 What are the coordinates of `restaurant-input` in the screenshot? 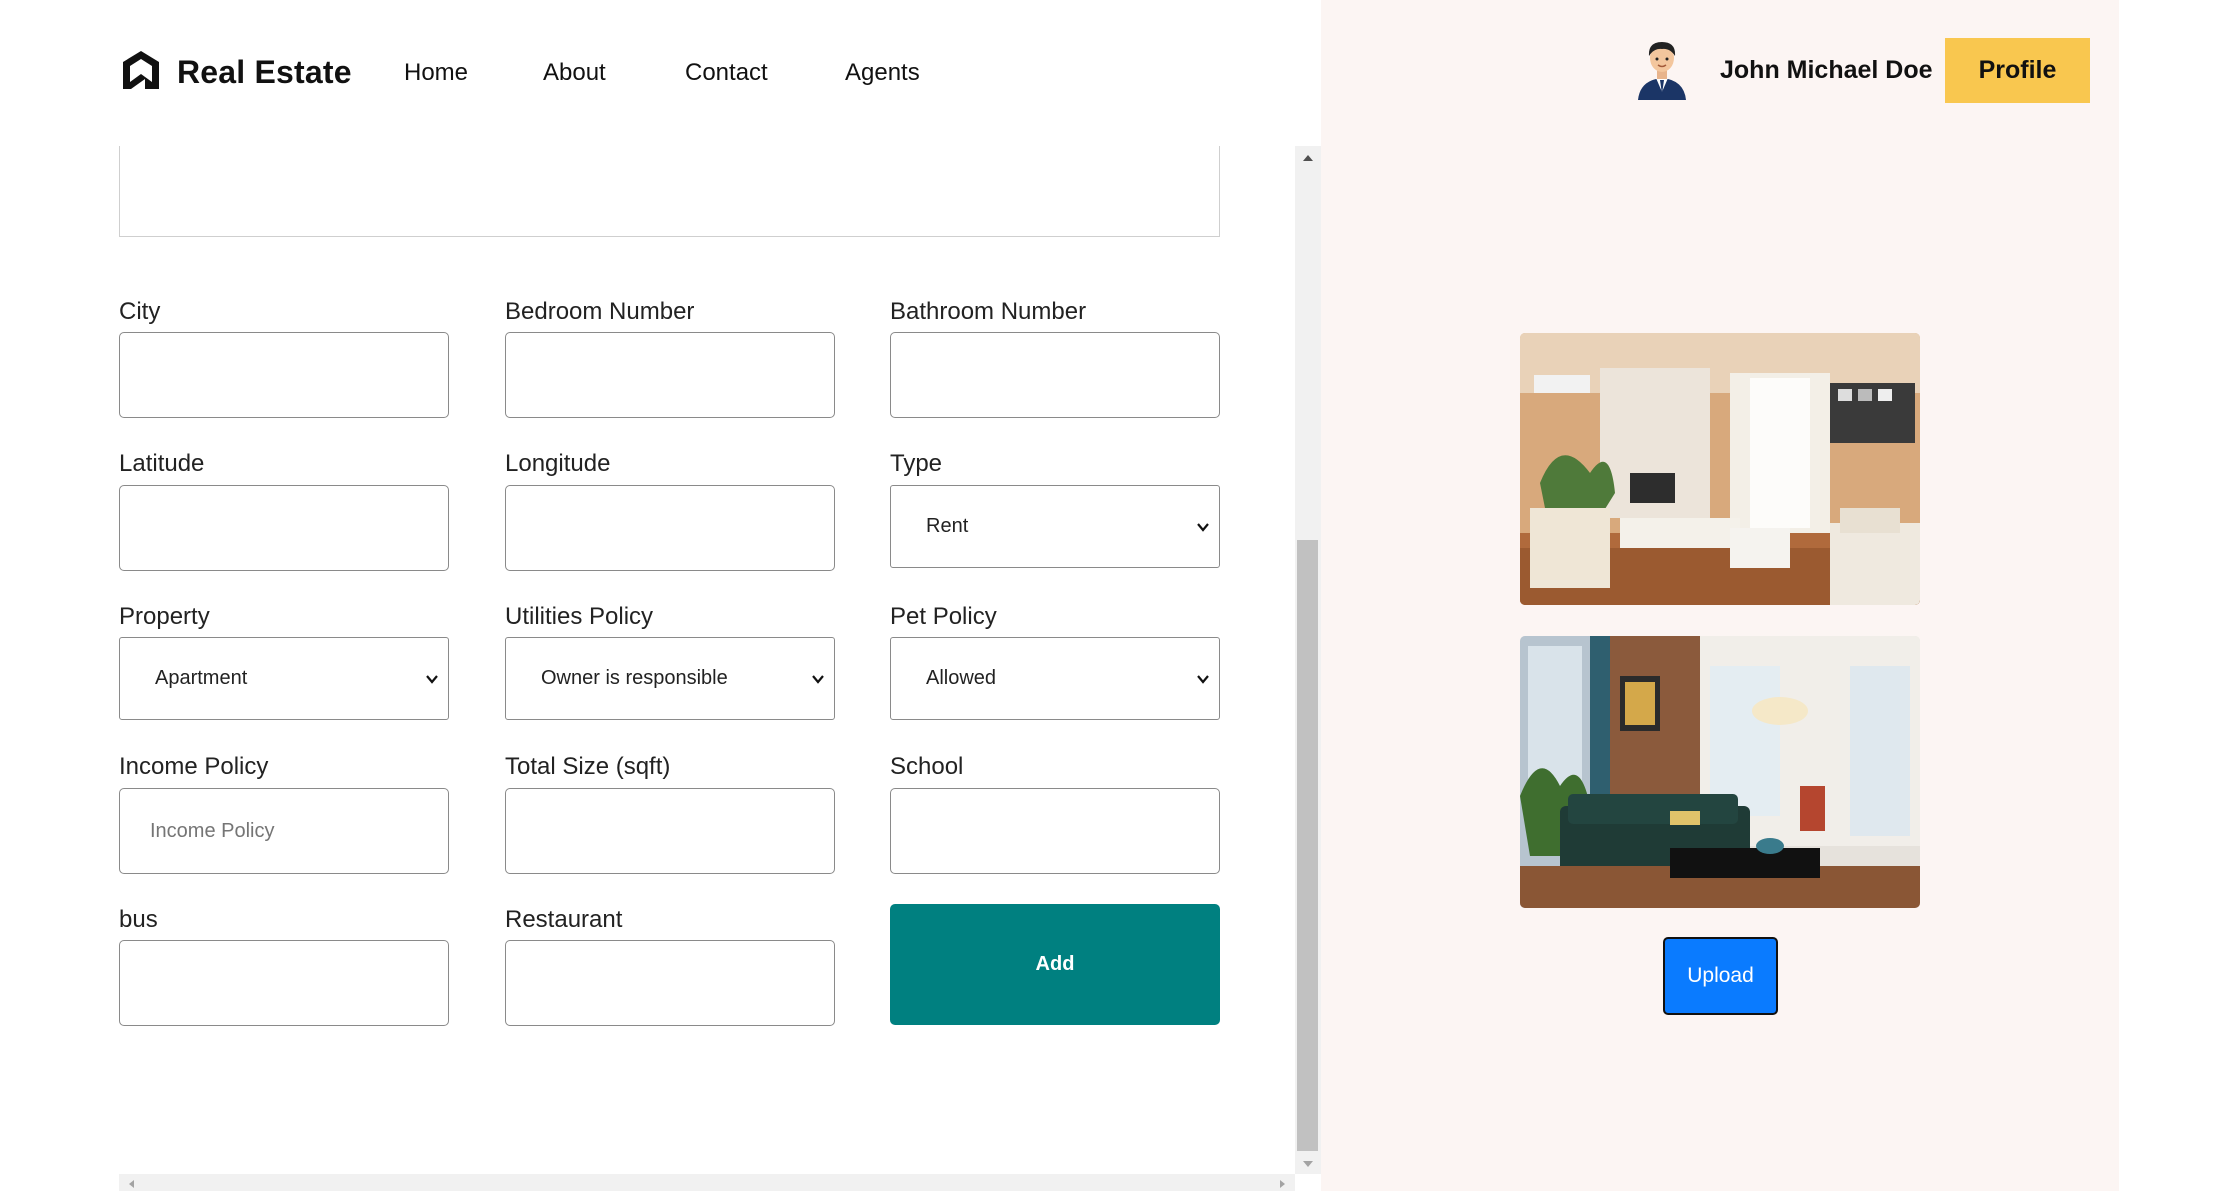 It's located at (670, 983).